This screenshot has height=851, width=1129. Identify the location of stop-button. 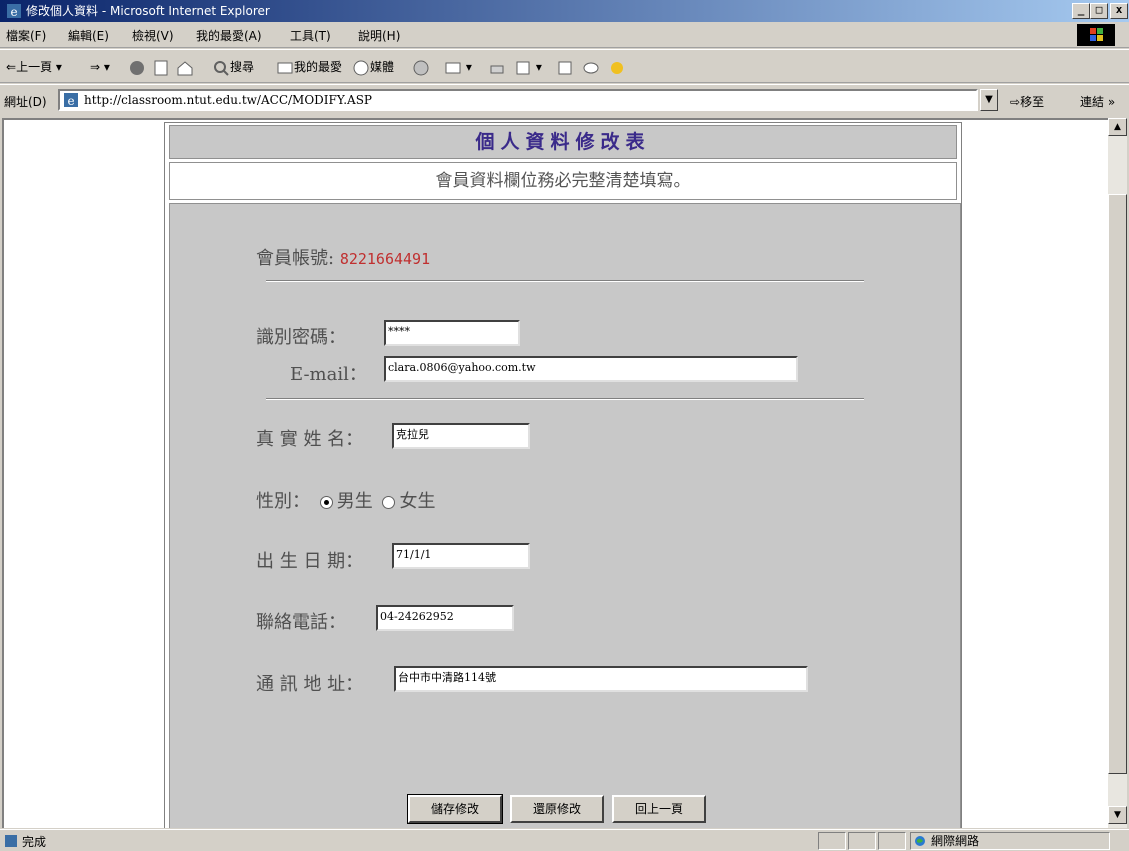
(137, 67).